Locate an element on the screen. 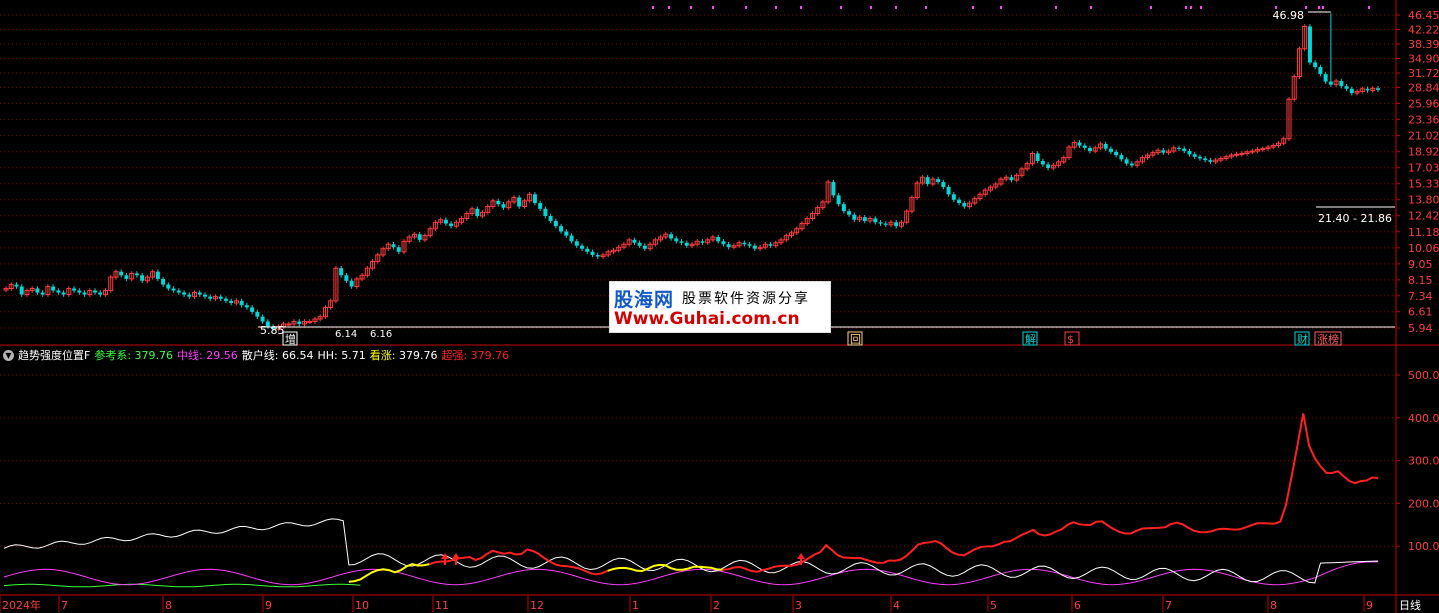 This screenshot has width=1439, height=613. time-tick-label: 9 is located at coordinates (268, 605).